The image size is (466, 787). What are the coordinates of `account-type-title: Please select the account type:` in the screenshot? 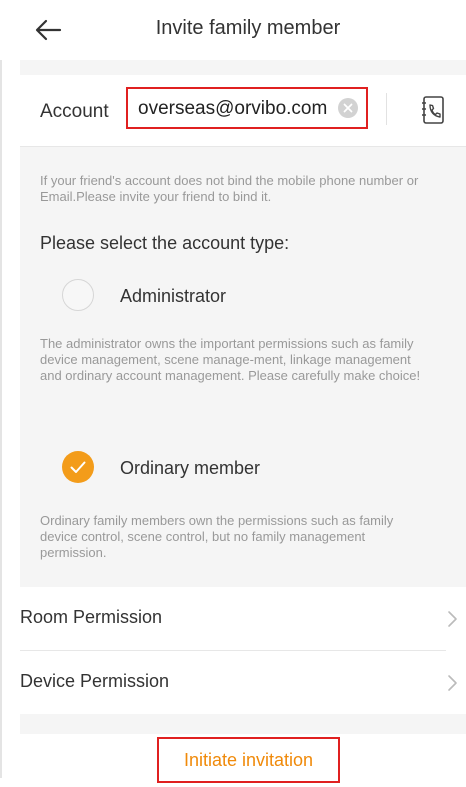 It's located at (165, 243).